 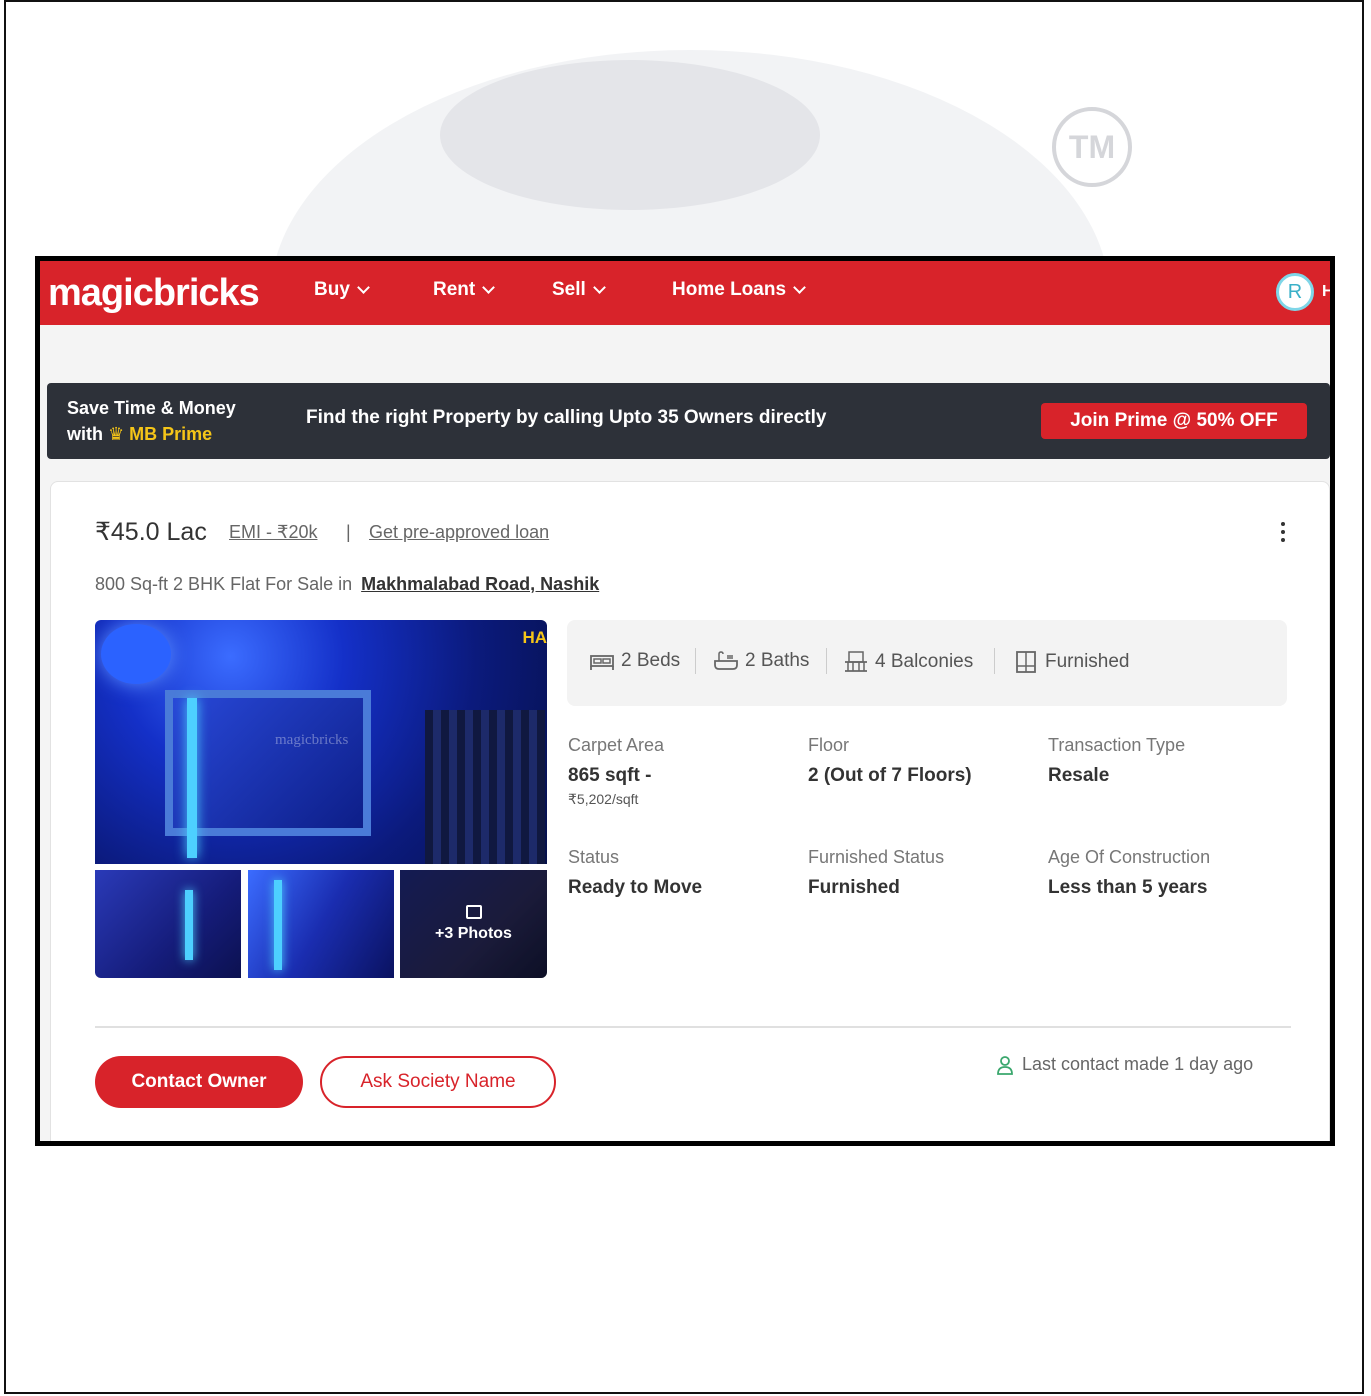 I want to click on amenity-balconies: 4 Balconies, so click(x=908, y=662).